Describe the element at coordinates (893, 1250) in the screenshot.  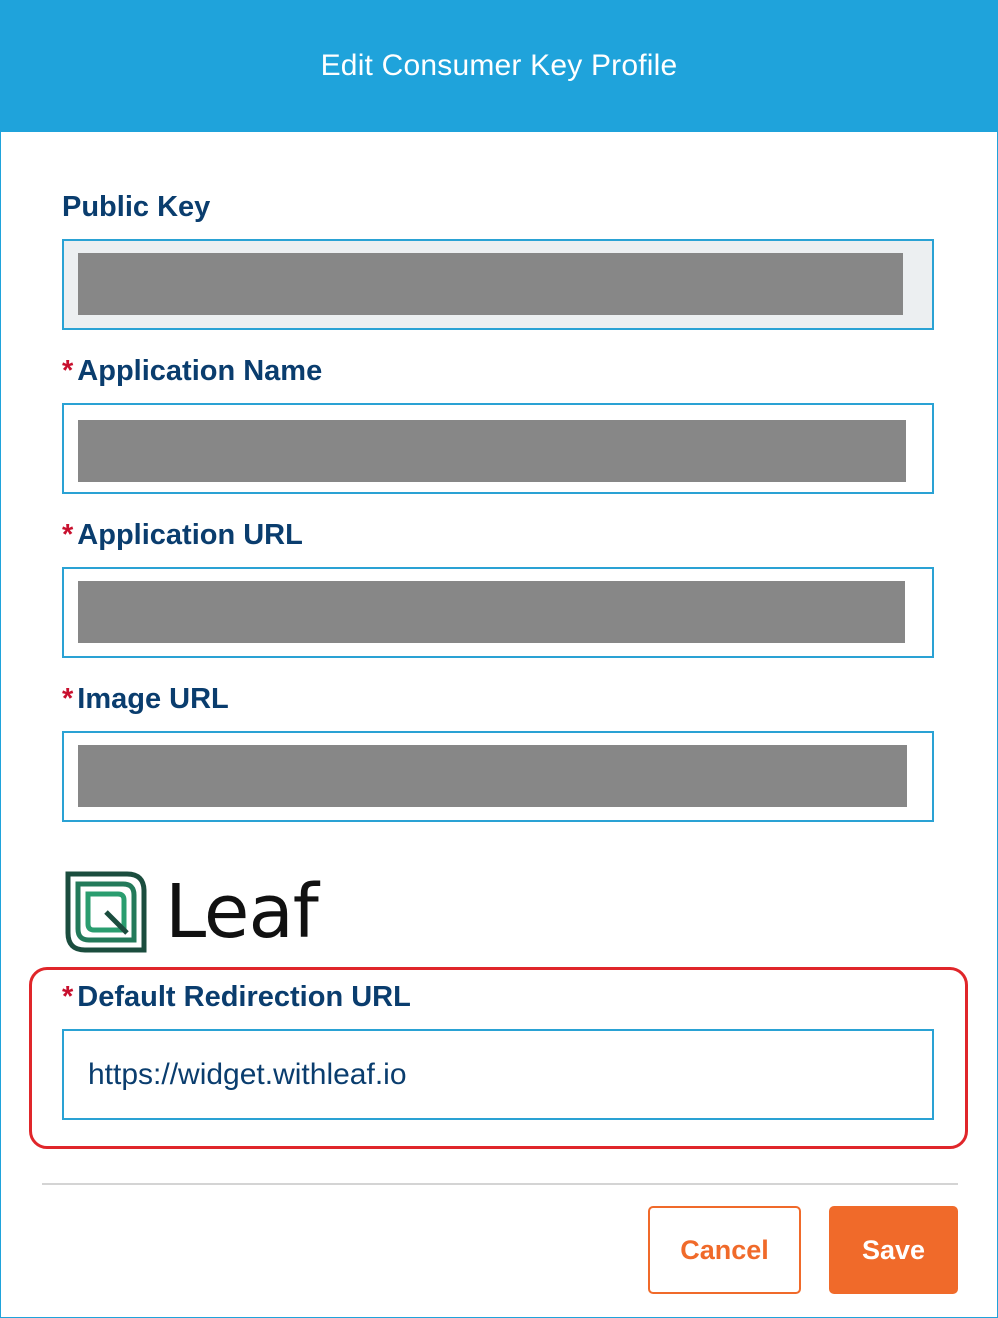
I see `save-button: Save` at that location.